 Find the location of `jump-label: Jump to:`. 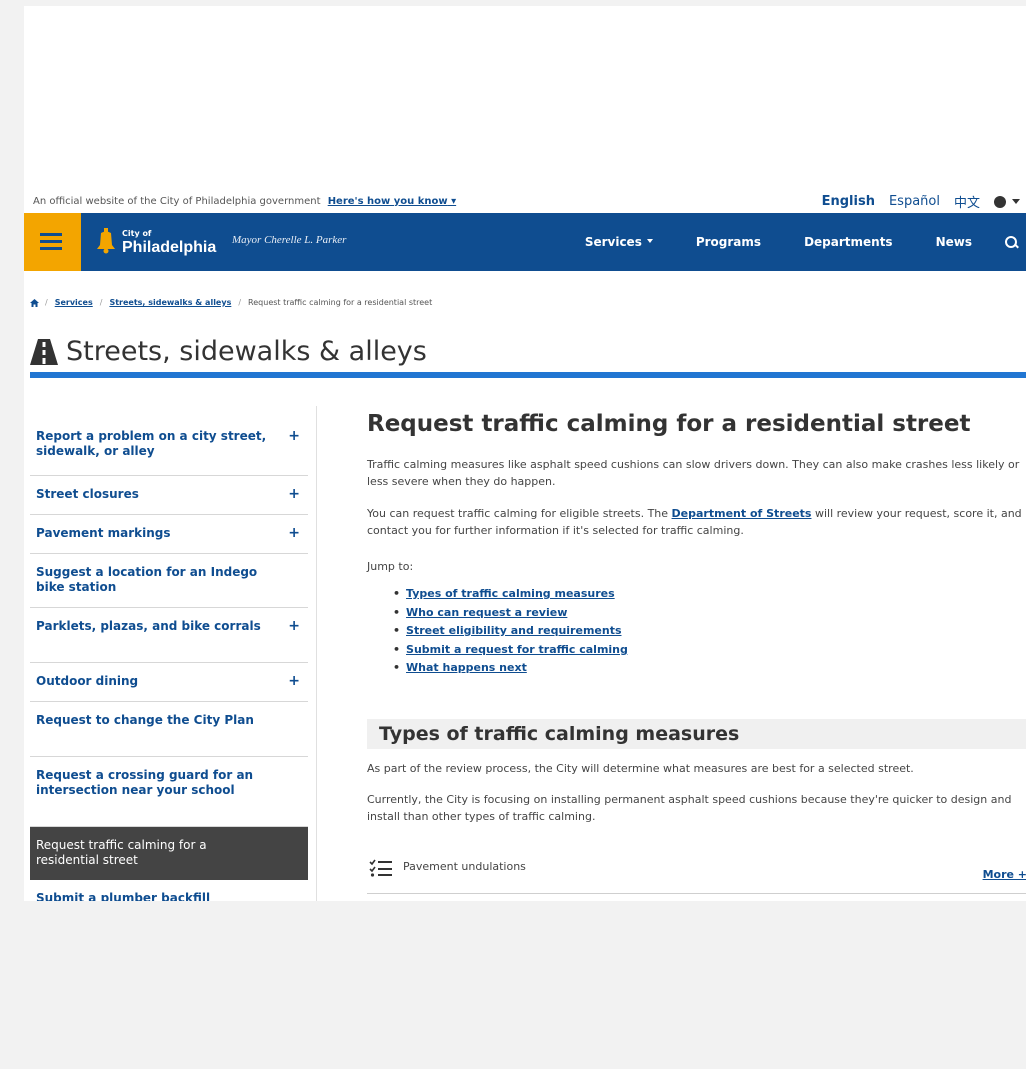

jump-label: Jump to: is located at coordinates (390, 566).